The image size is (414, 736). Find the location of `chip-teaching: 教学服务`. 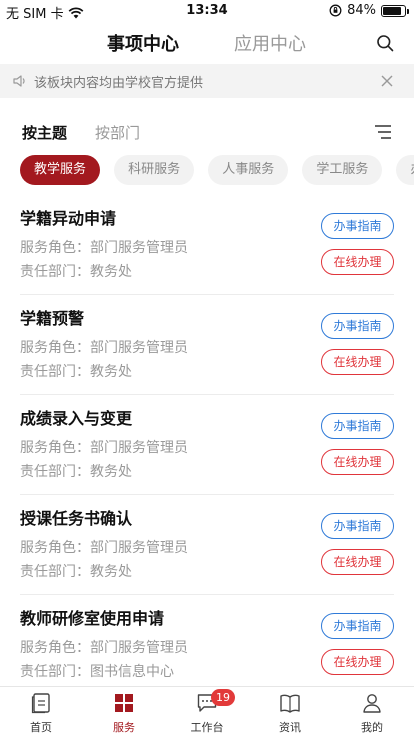

chip-teaching: 教学服务 is located at coordinates (60, 170).